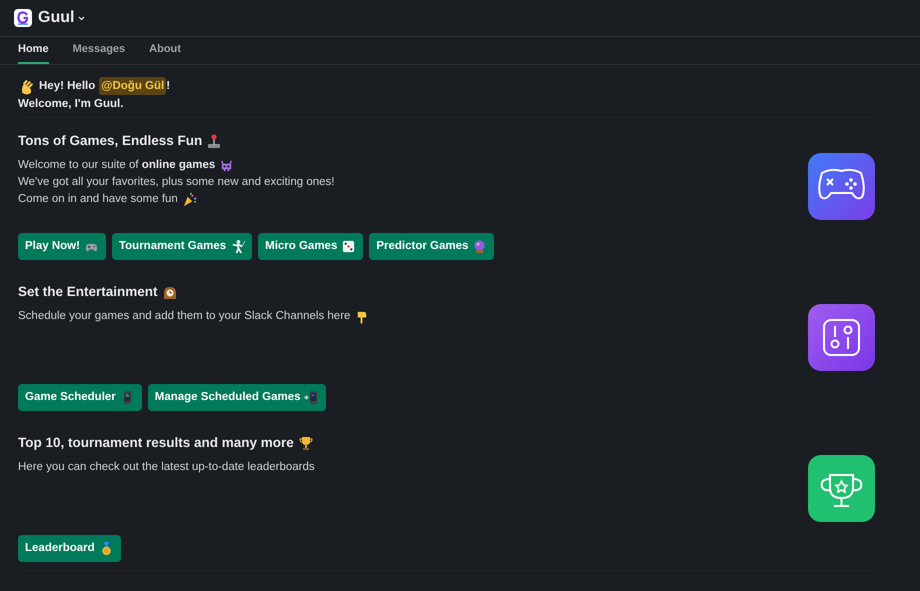  What do you see at coordinates (348, 246) in the screenshot?
I see `dice-icon` at bounding box center [348, 246].